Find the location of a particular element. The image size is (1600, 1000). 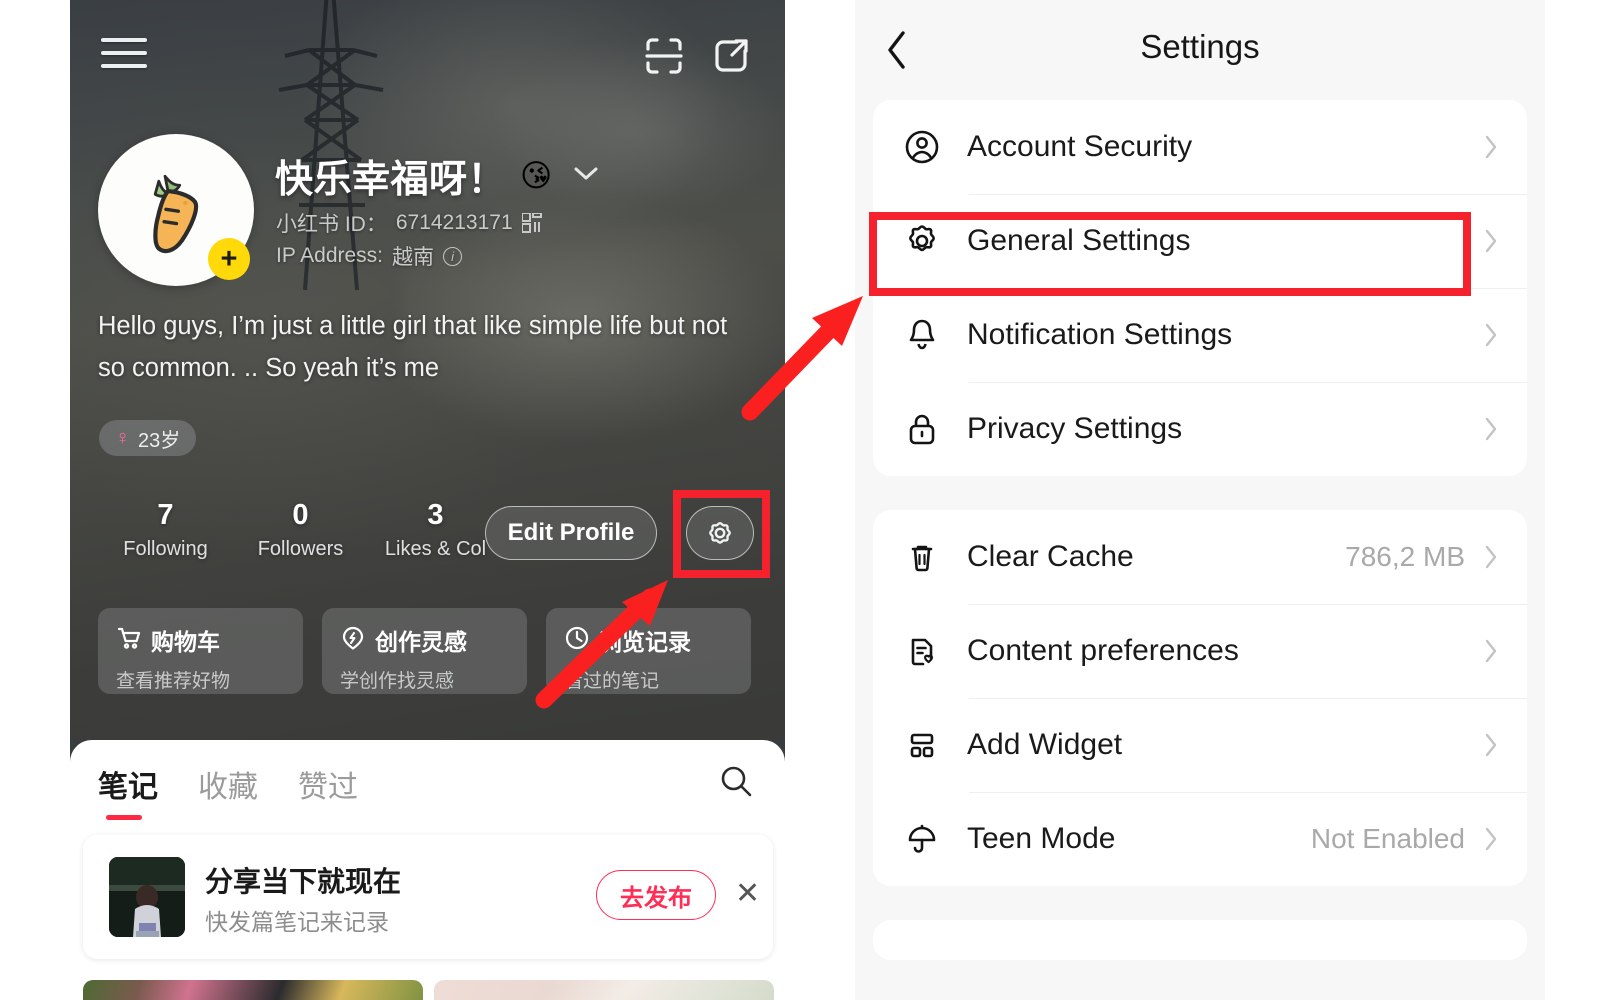

page-title: Settings is located at coordinates (1200, 46).